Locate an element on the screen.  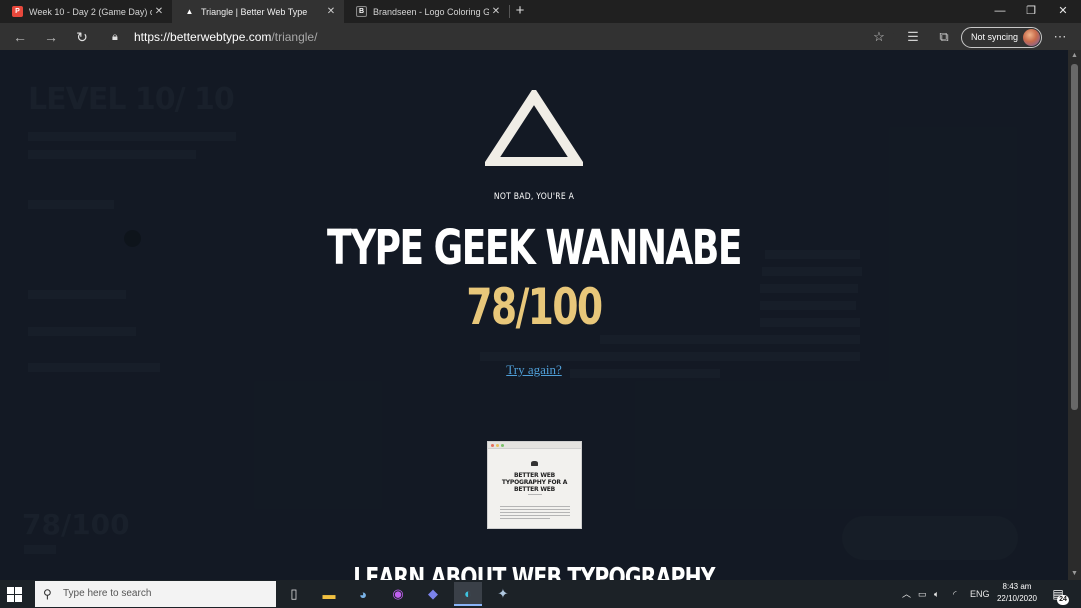
scroll-up-icon: ▲ is located at coordinates (1074, 56).